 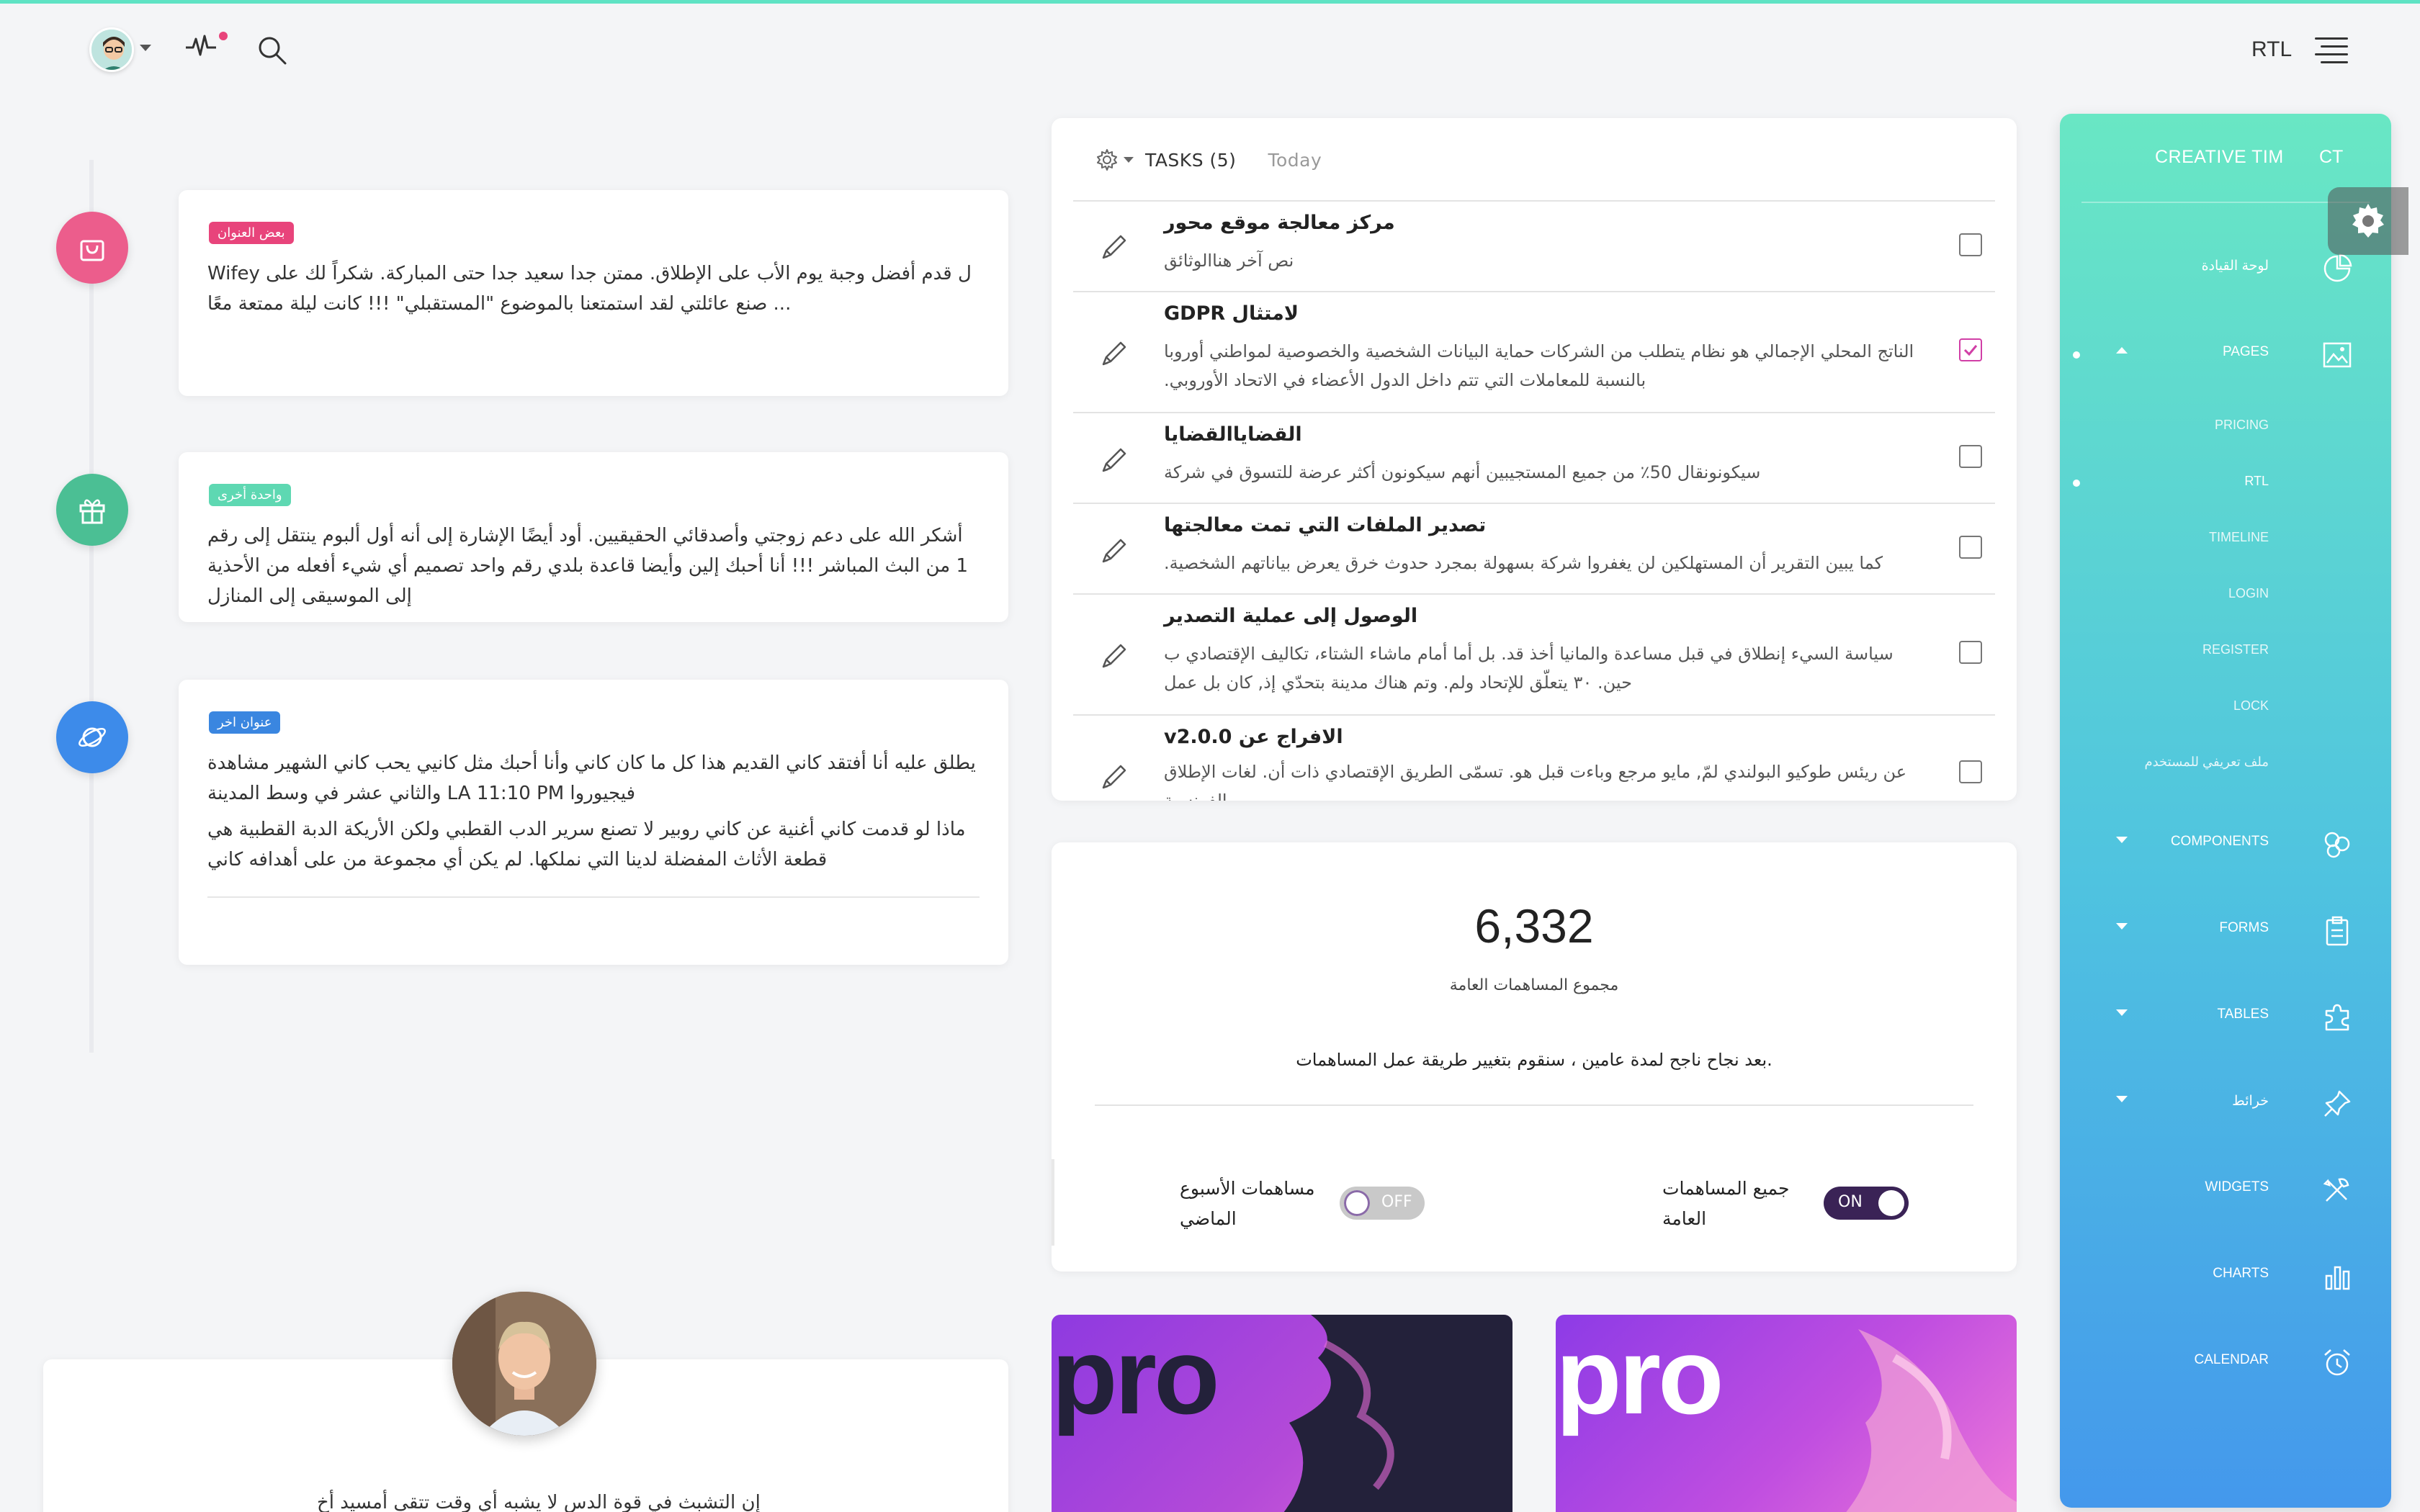 I want to click on toggle-week-switch: OFF, so click(x=1382, y=1203).